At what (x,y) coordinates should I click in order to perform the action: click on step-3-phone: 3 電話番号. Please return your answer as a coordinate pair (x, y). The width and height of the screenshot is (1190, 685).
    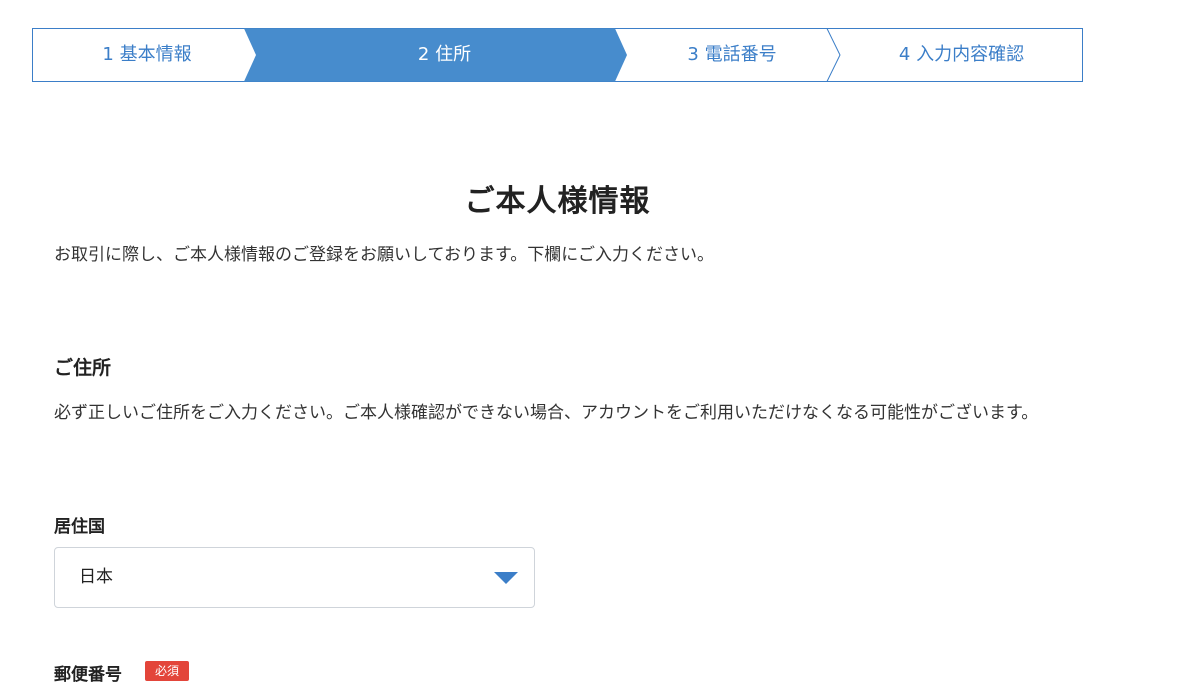
    Looking at the image, I should click on (732, 54).